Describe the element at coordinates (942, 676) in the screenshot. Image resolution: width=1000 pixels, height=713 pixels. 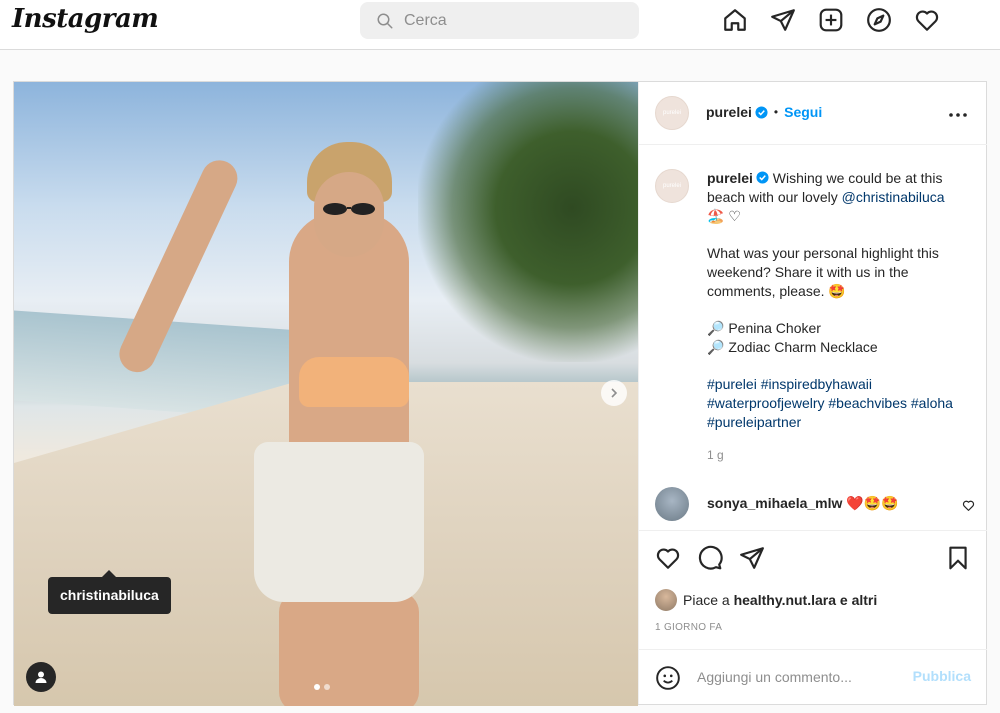
I see `publish-button: Pubblica` at that location.